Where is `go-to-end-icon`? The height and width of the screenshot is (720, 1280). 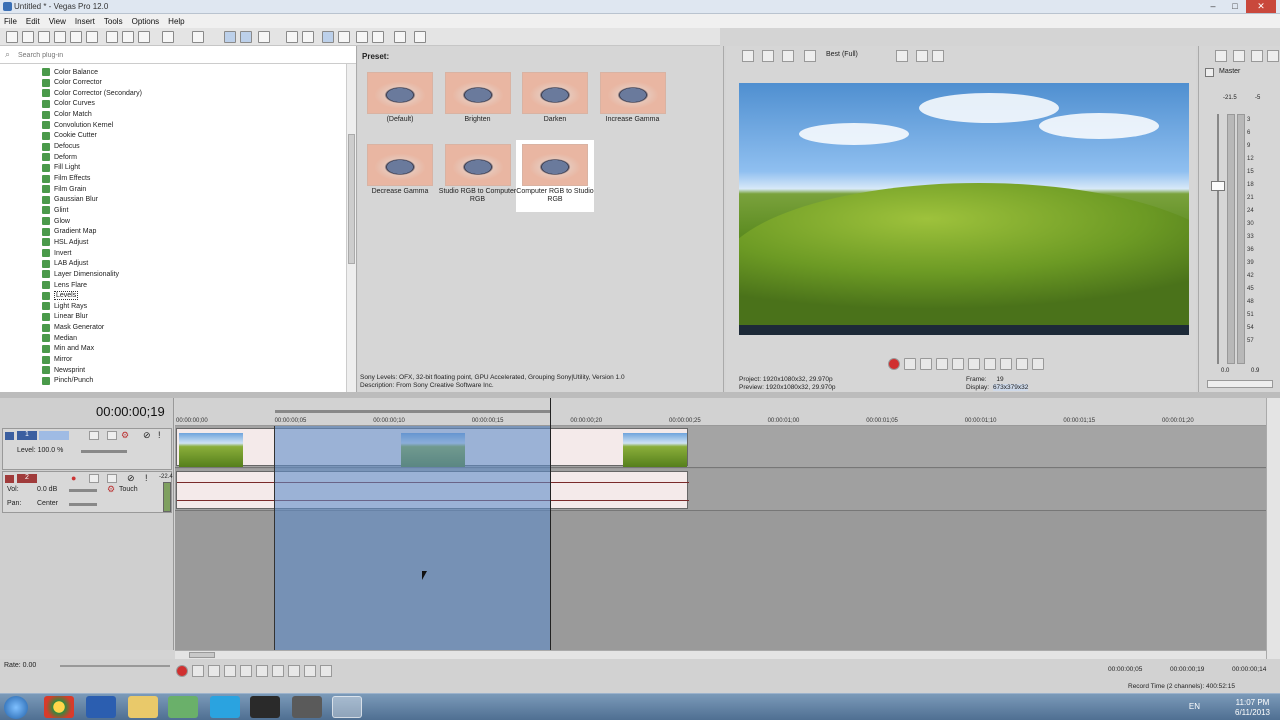 go-to-end-icon is located at coordinates (1006, 364).